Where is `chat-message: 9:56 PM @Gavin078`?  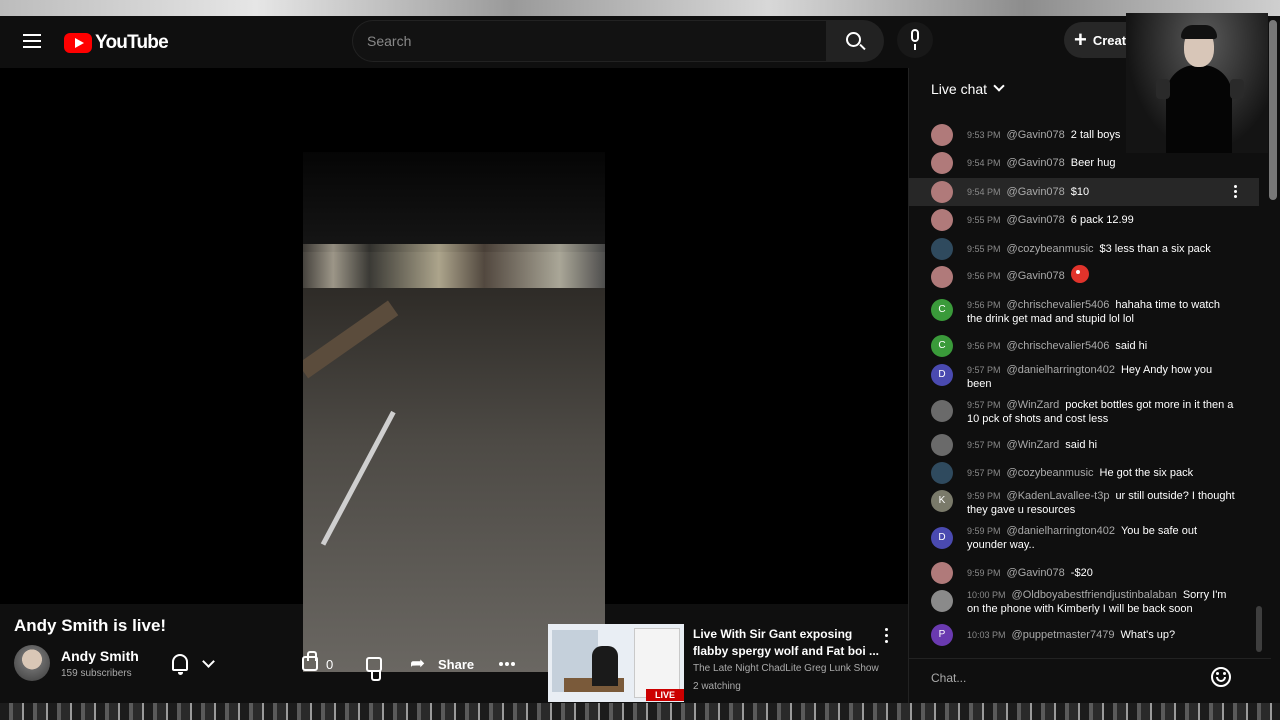 chat-message: 9:56 PM @Gavin078 is located at coordinates (1084, 277).